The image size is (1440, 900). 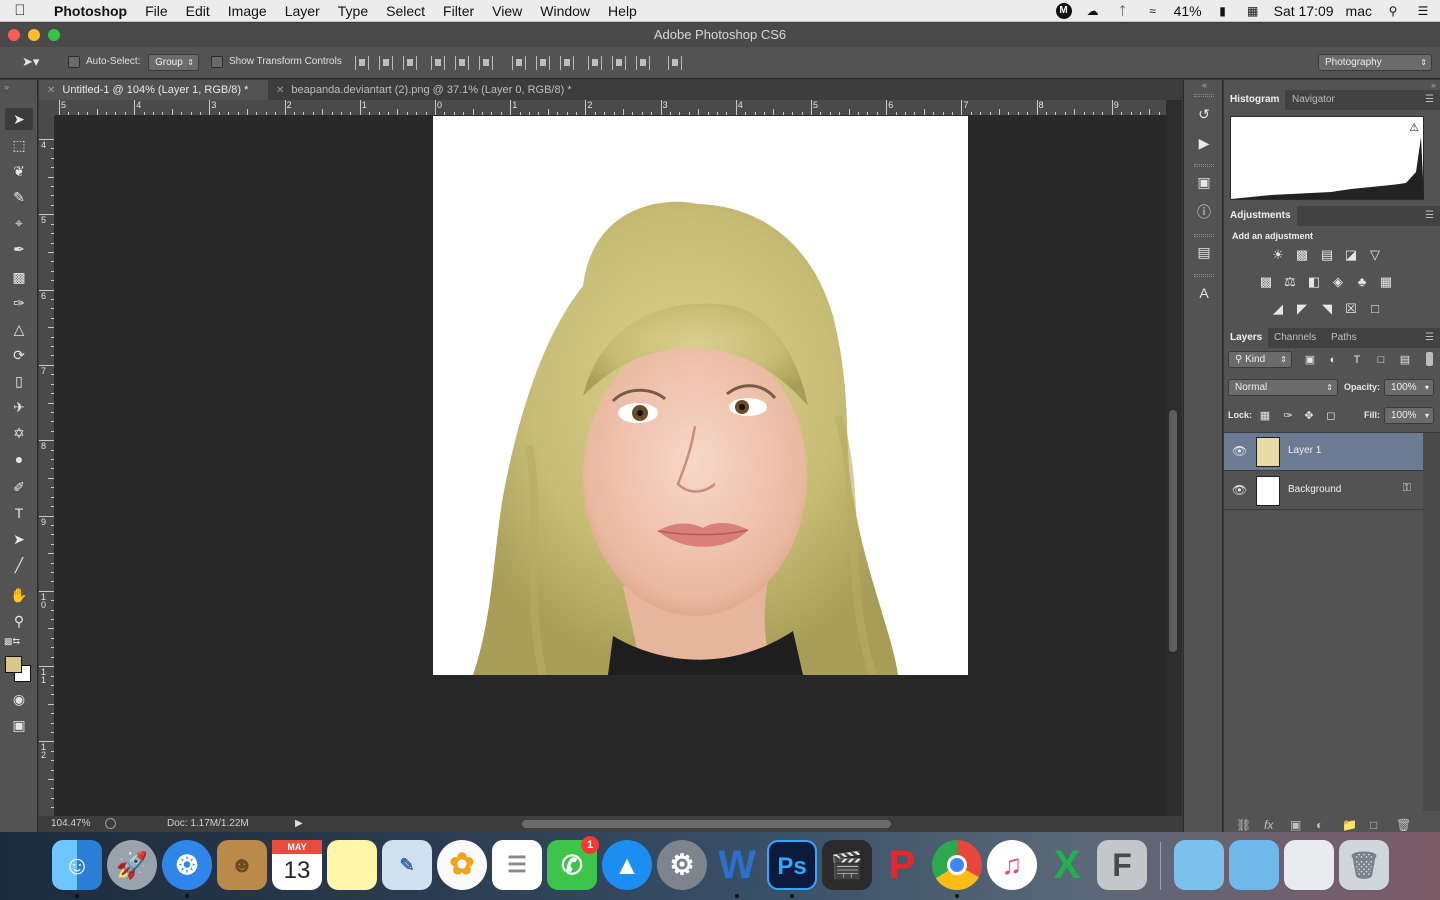 I want to click on distribute-top-icon, so click(x=519, y=63).